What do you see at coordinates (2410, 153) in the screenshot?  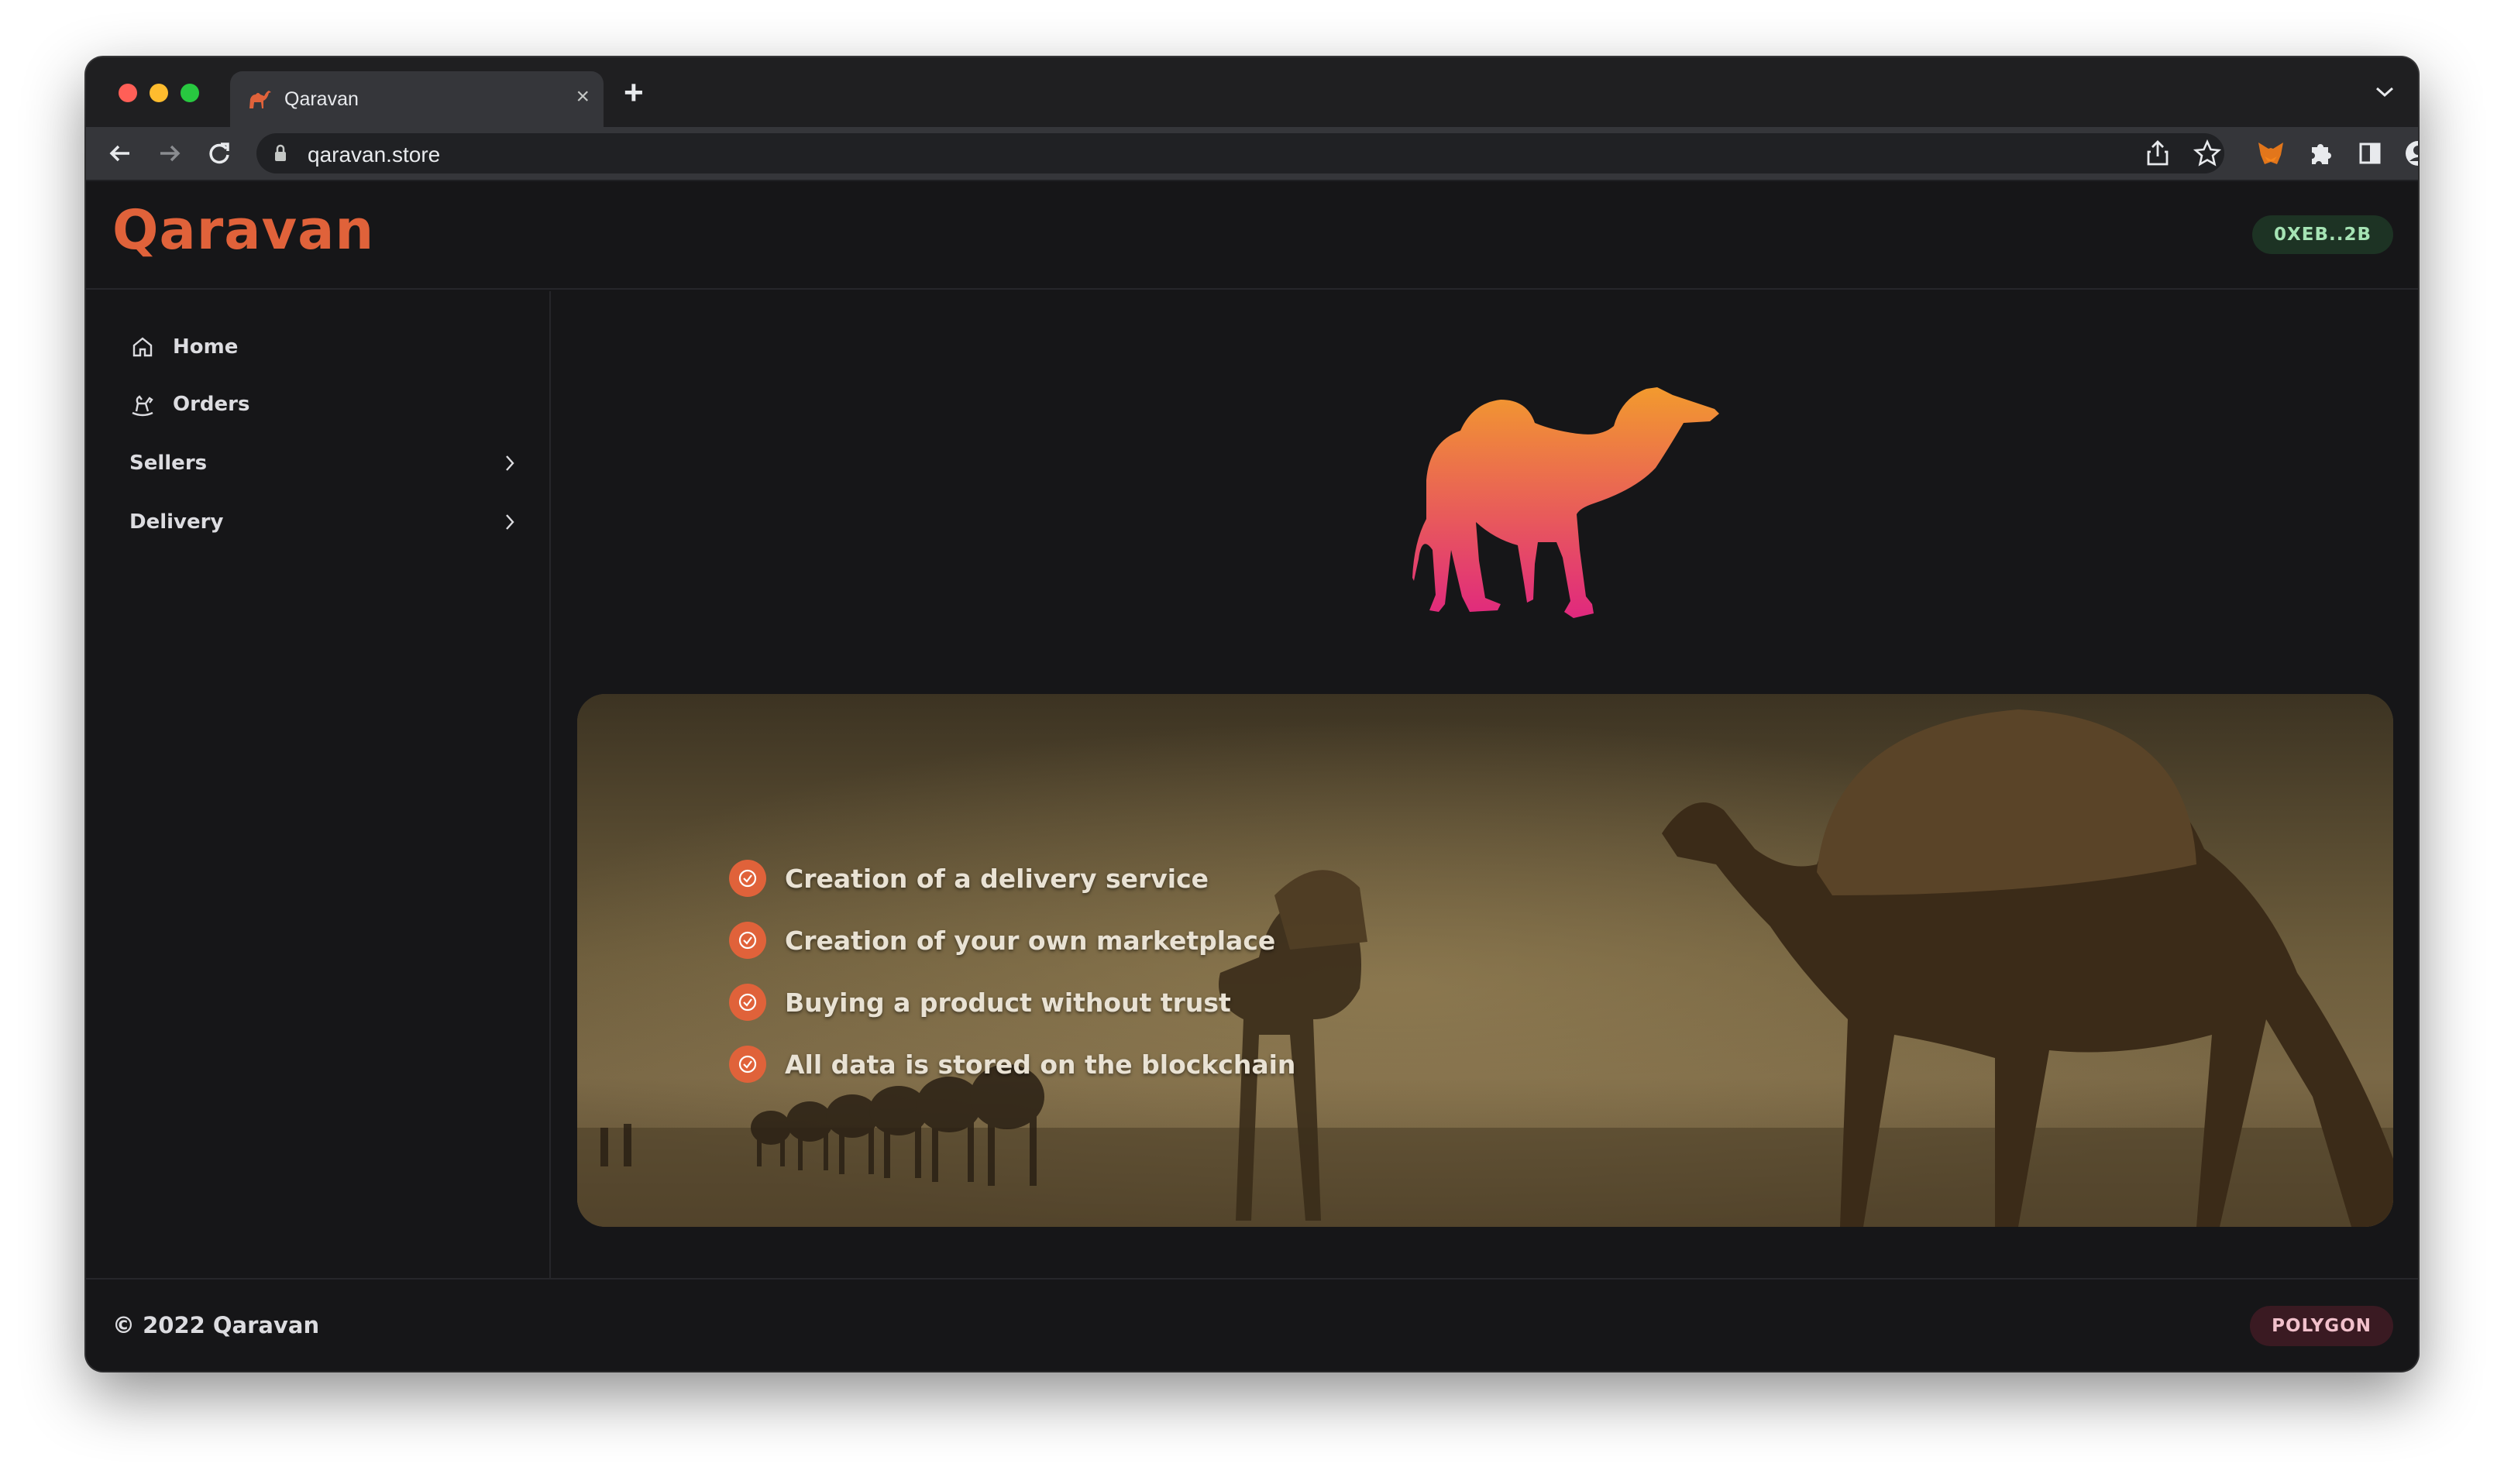 I see `profile-avatar-icon` at bounding box center [2410, 153].